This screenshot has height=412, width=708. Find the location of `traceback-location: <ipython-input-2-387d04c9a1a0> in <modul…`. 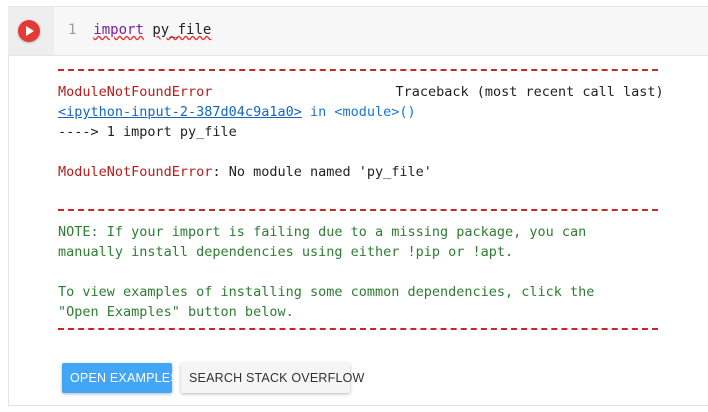

traceback-location: <ipython-input-2-387d04c9a1a0> in <modul… is located at coordinates (237, 112).